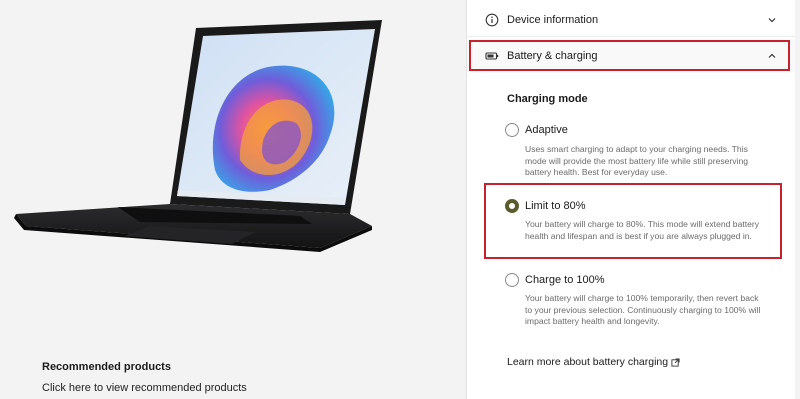 The height and width of the screenshot is (399, 800). Describe the element at coordinates (106, 367) in the screenshot. I see `recommended-products-title: Recommended products` at that location.